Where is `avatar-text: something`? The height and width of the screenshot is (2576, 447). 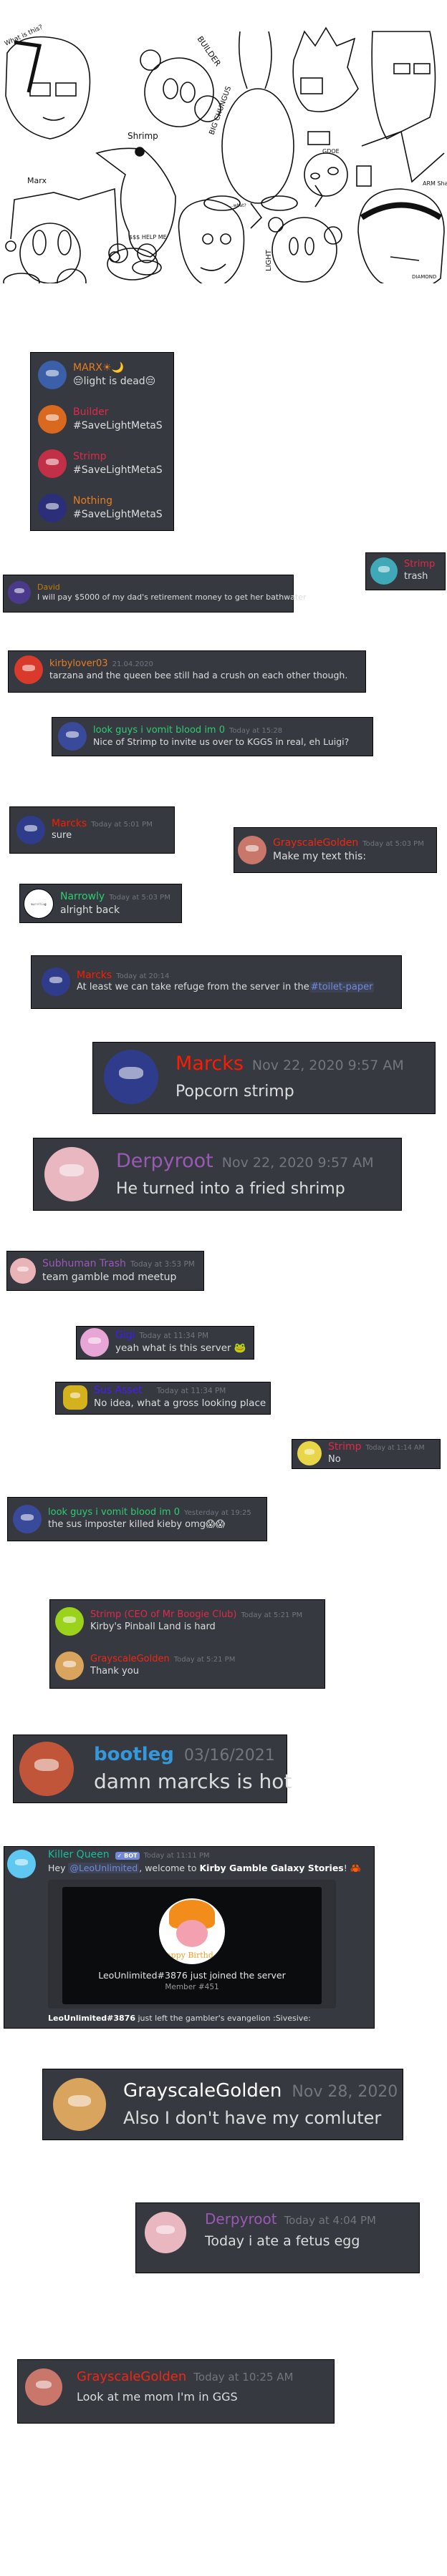
avatar-text: something is located at coordinates (39, 904).